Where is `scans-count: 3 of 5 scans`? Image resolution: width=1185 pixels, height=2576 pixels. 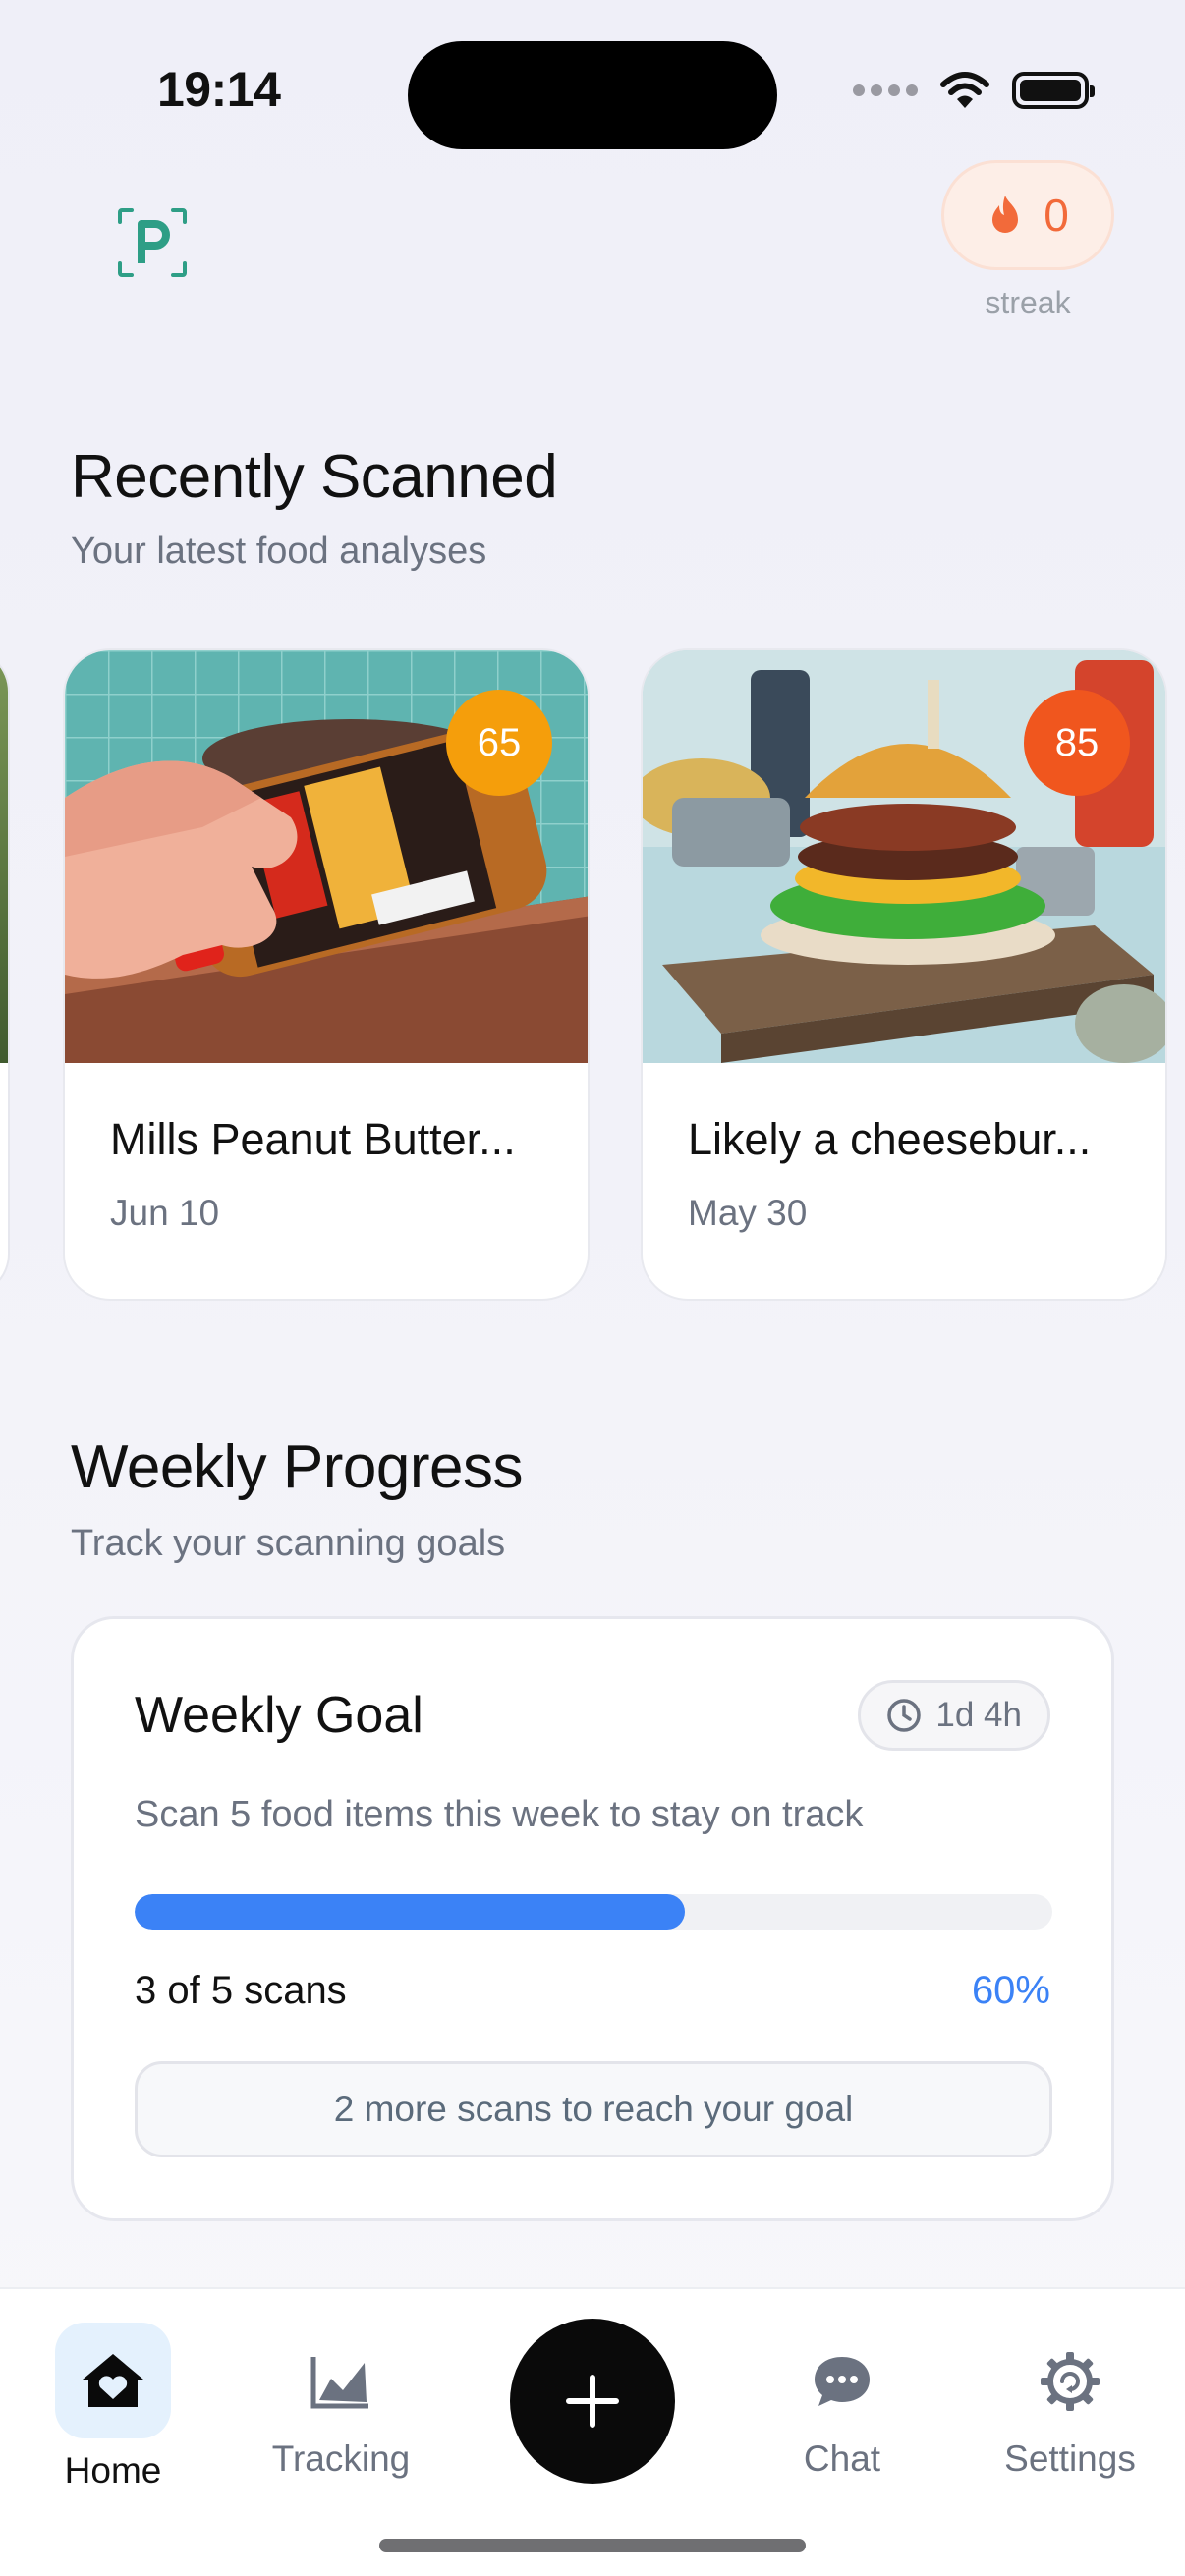 scans-count: 3 of 5 scans is located at coordinates (241, 1990).